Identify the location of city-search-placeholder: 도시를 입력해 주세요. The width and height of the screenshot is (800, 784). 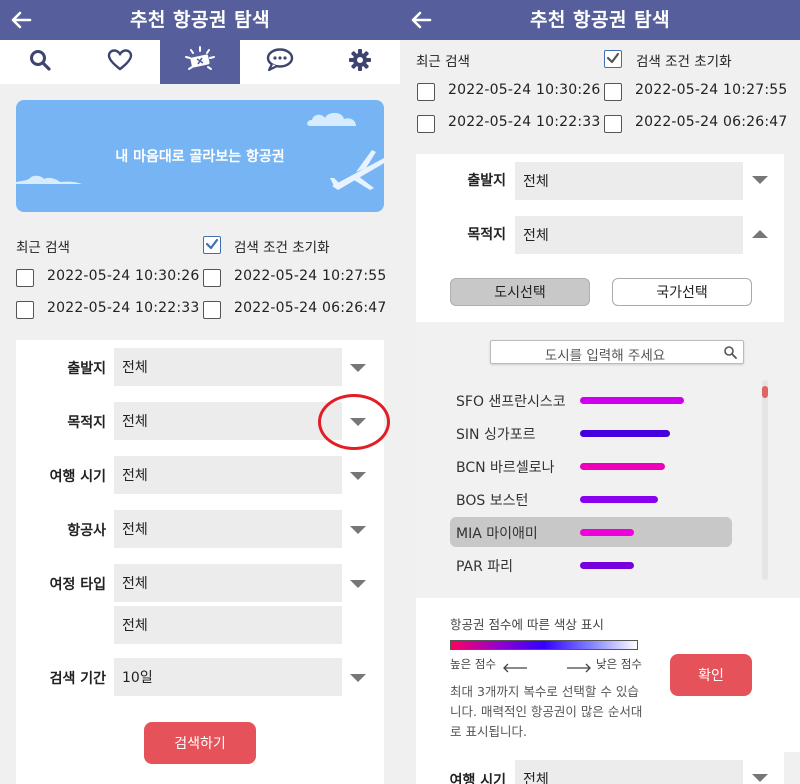
(605, 356).